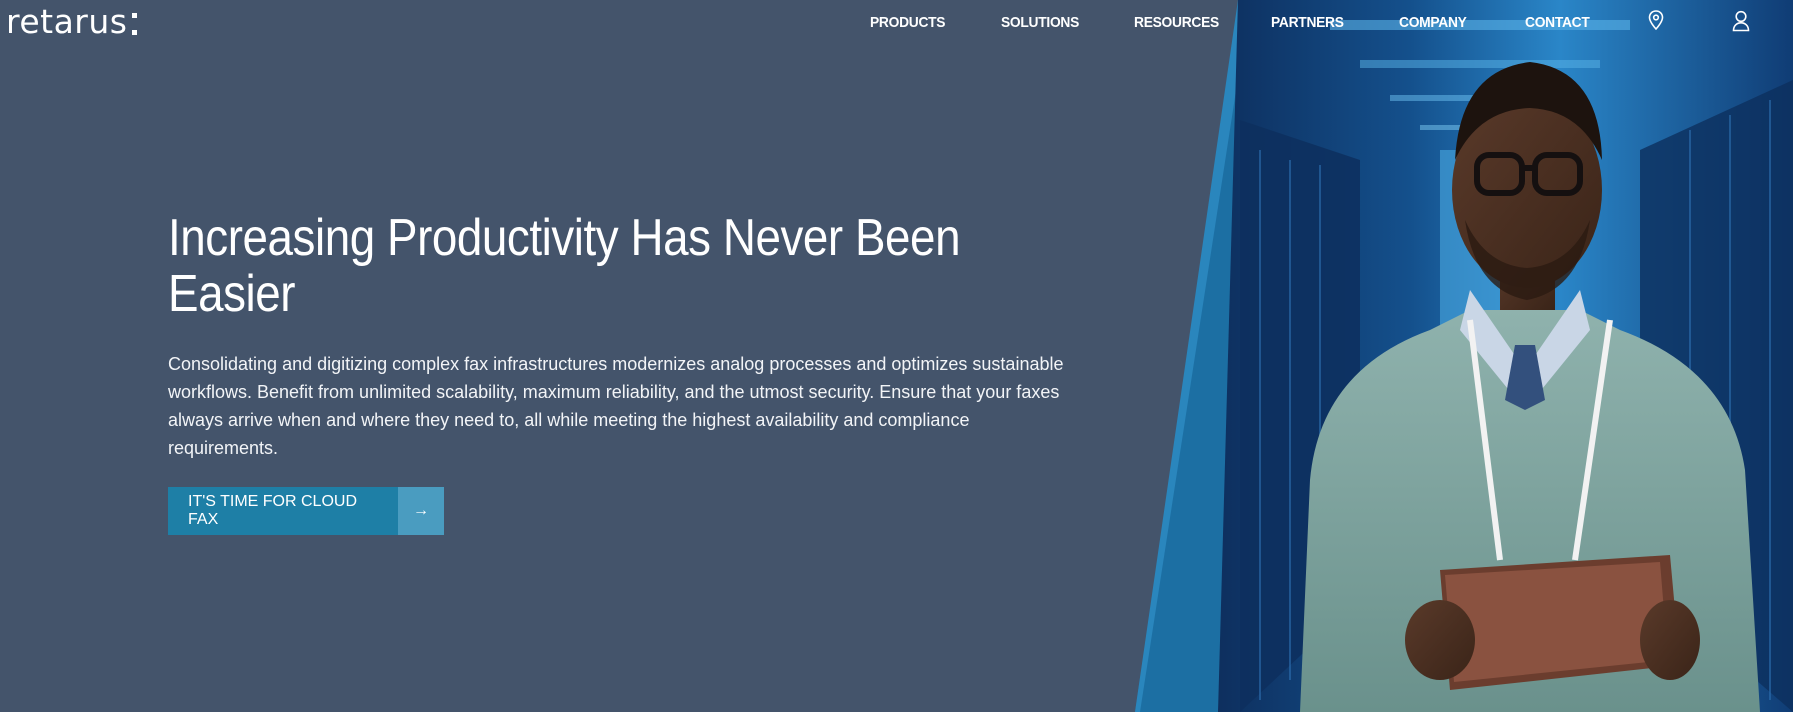 The width and height of the screenshot is (1793, 712). Describe the element at coordinates (1307, 22) in the screenshot. I see `nav-partners: PARTNERS` at that location.